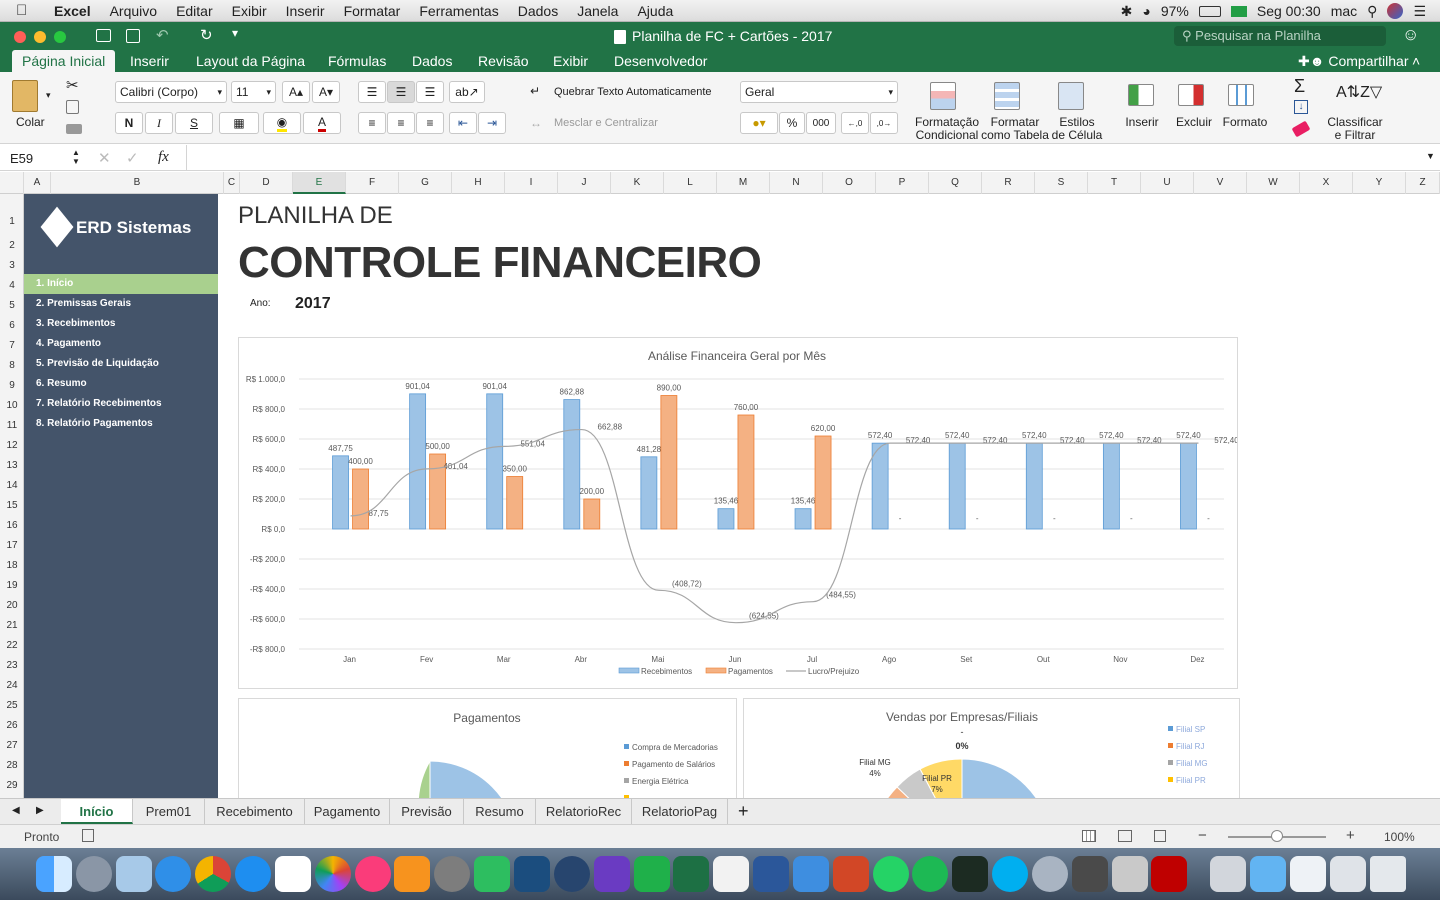 The width and height of the screenshot is (1440, 900). I want to click on word-icon, so click(771, 874).